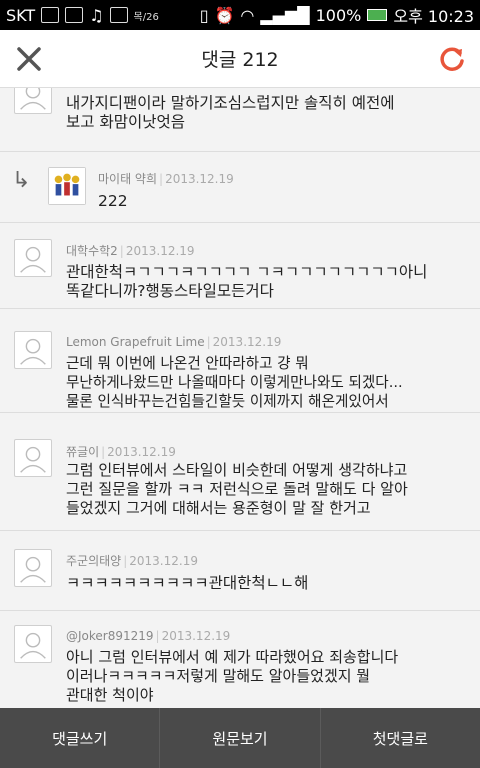 The height and width of the screenshot is (768, 480). What do you see at coordinates (400, 738) in the screenshot?
I see `first-comment-button: 첫댓글로` at bounding box center [400, 738].